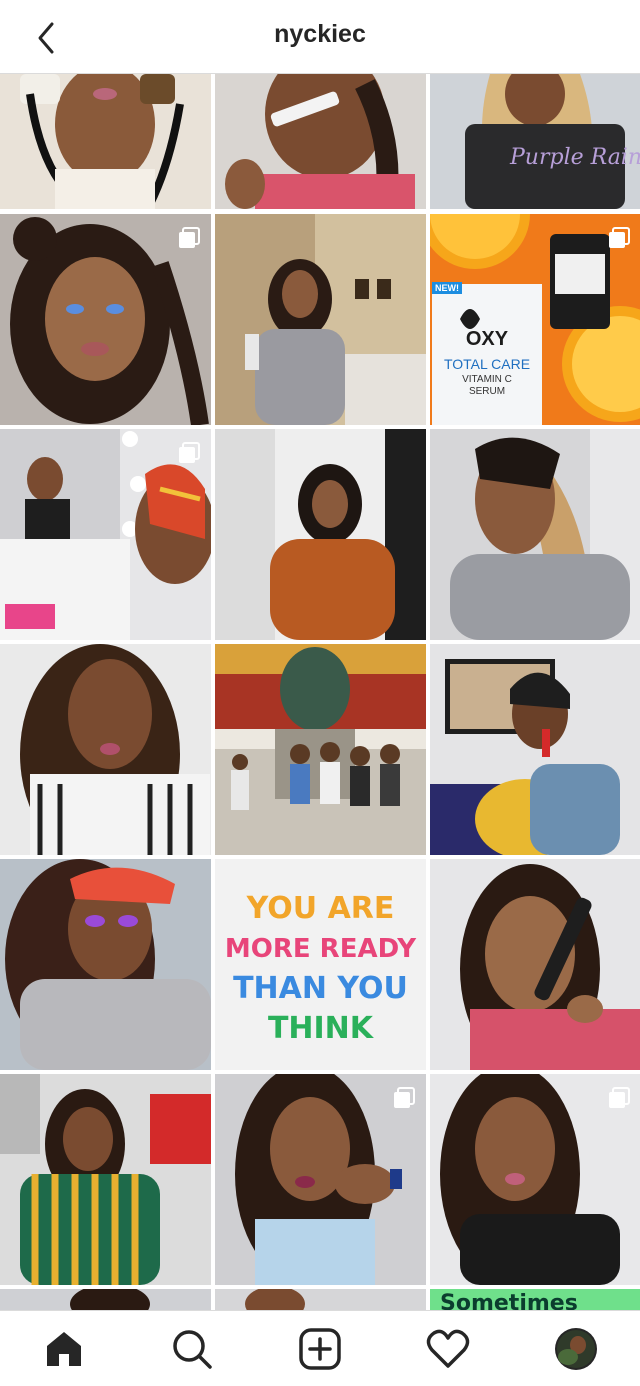 The image size is (640, 1386). What do you see at coordinates (487, 379) in the screenshot?
I see `product-line2: VITAMIN C` at bounding box center [487, 379].